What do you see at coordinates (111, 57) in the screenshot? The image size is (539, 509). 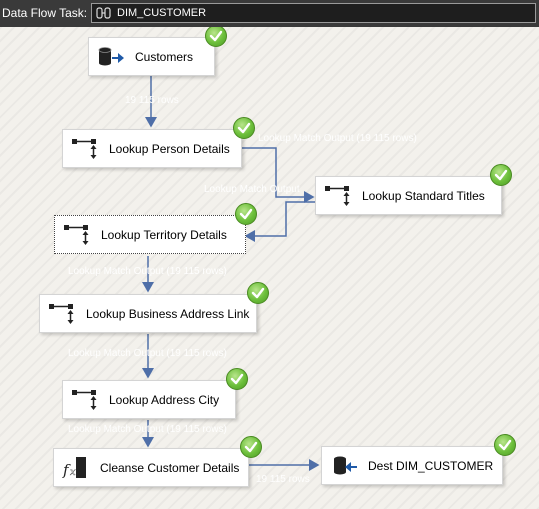 I see `database-source-icon` at bounding box center [111, 57].